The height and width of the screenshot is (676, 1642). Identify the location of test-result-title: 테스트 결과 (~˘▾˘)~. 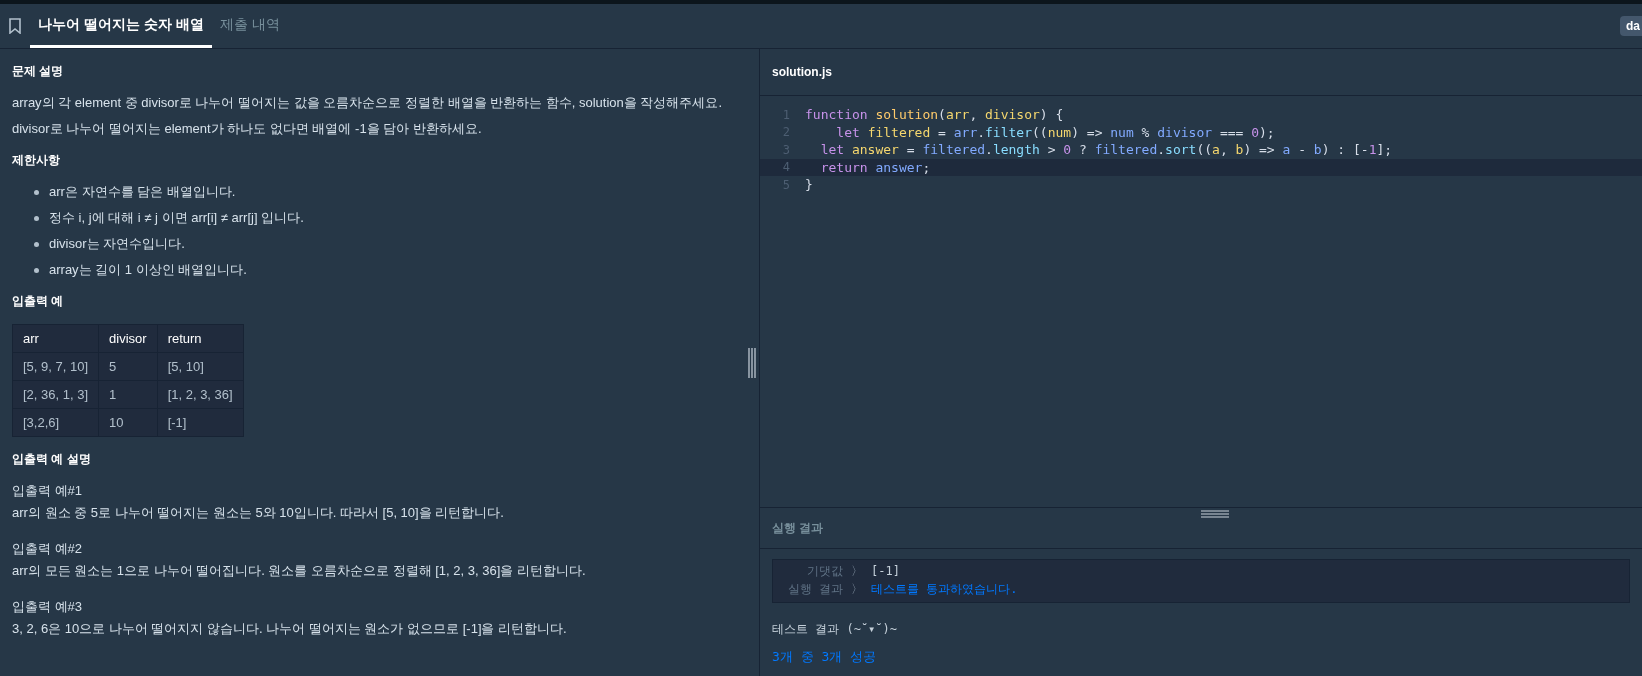
(835, 629).